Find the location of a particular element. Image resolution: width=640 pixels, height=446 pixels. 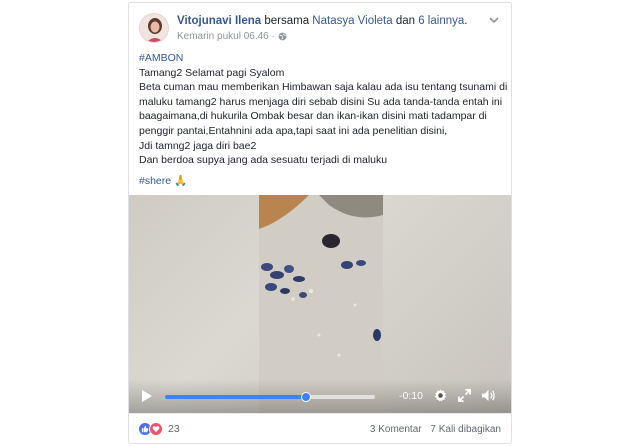

post-line: Tamang2 Selamat pagi Syalom is located at coordinates (212, 72).